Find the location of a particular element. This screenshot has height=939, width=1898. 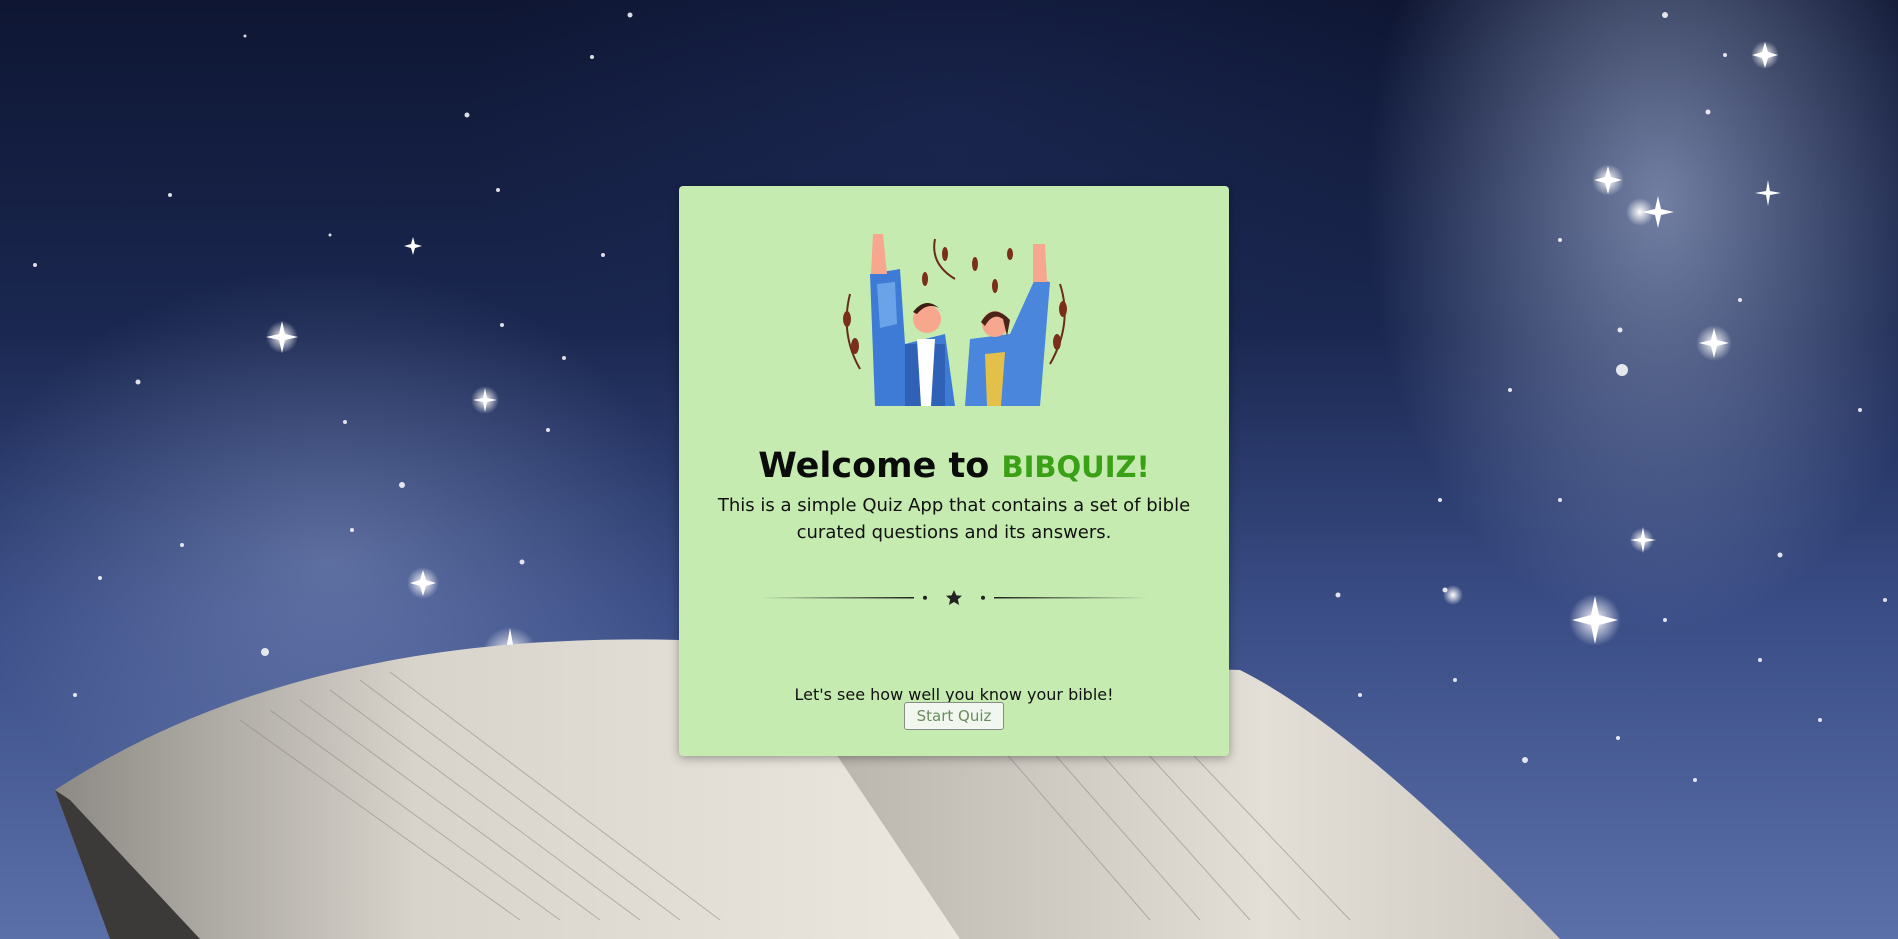

star-divider-icon is located at coordinates (954, 597).